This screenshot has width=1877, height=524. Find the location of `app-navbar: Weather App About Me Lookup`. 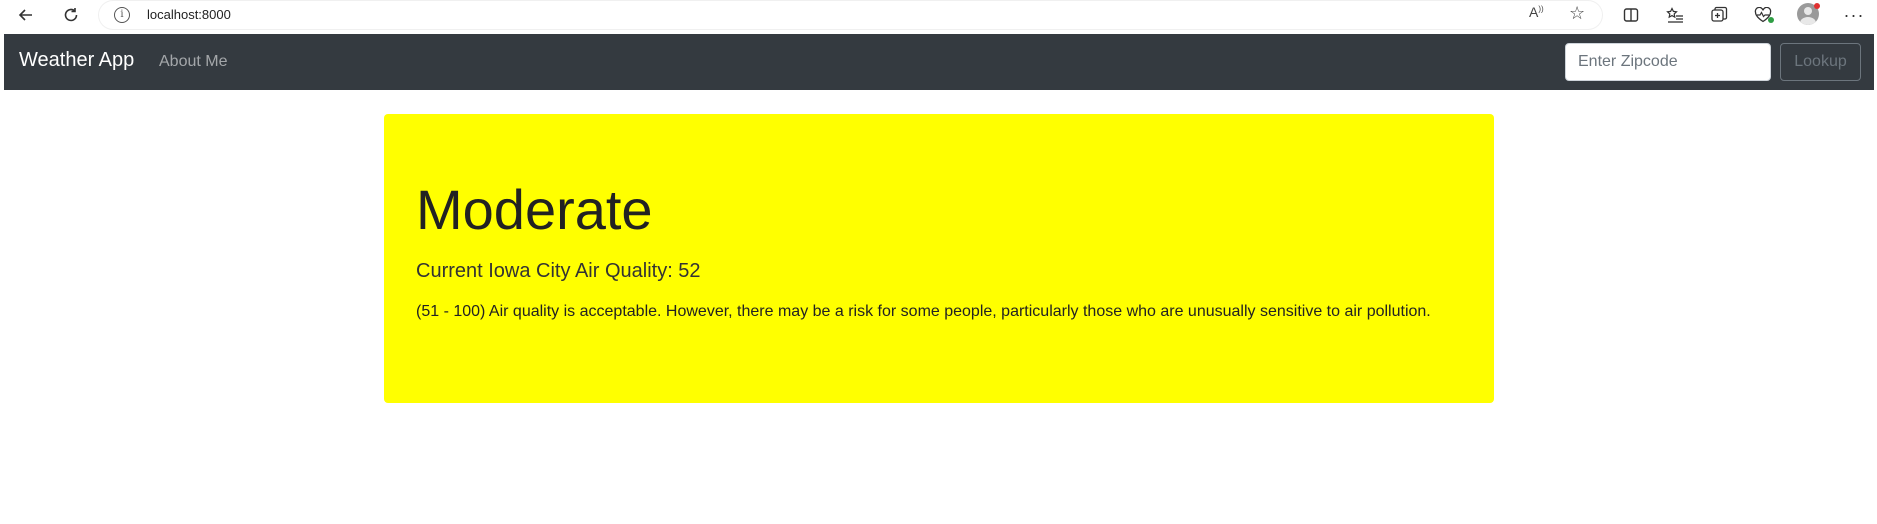

app-navbar: Weather App About Me Lookup is located at coordinates (939, 62).